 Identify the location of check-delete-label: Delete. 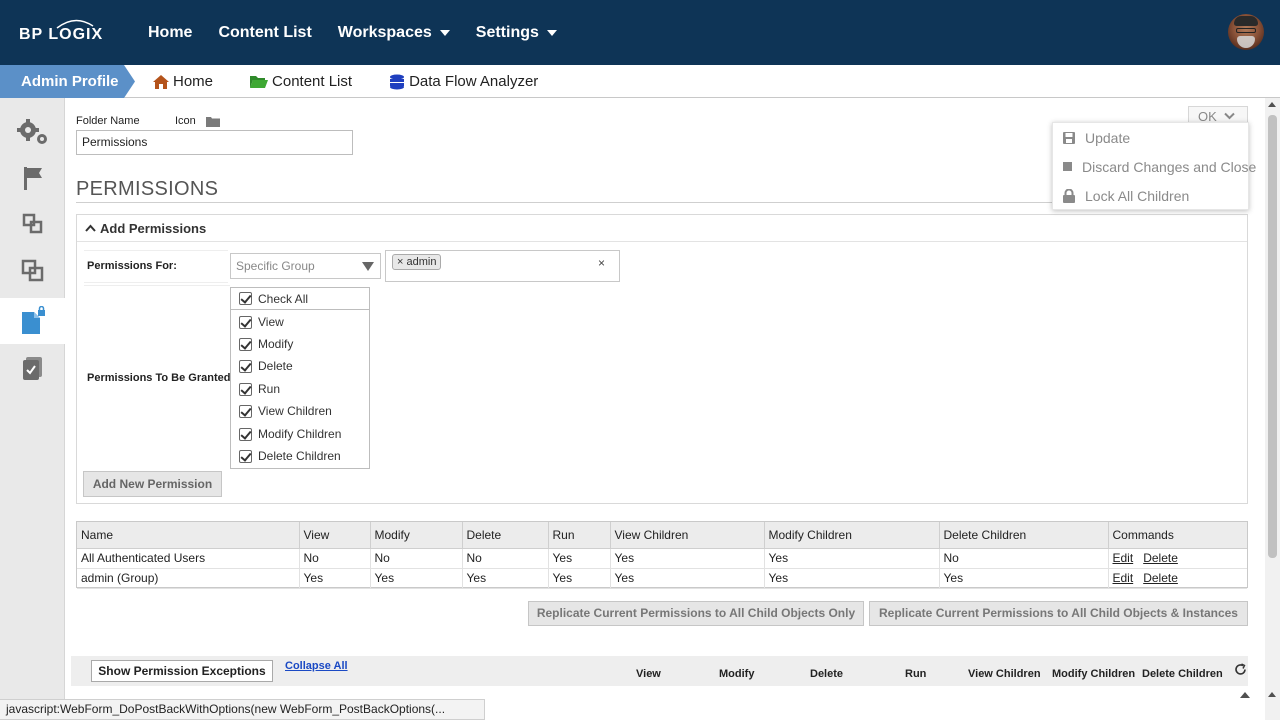
(275, 366).